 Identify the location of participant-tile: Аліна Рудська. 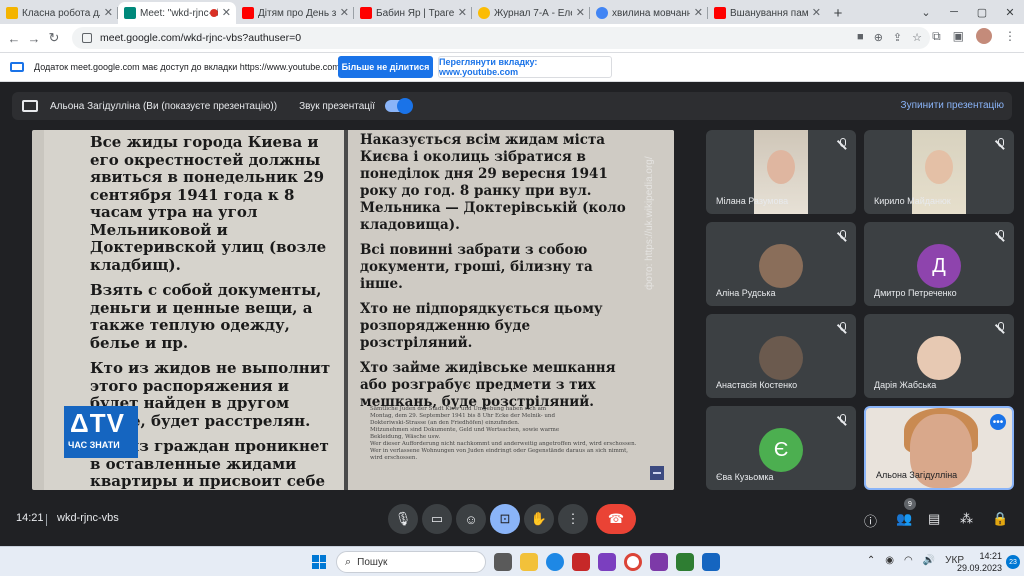
(781, 264).